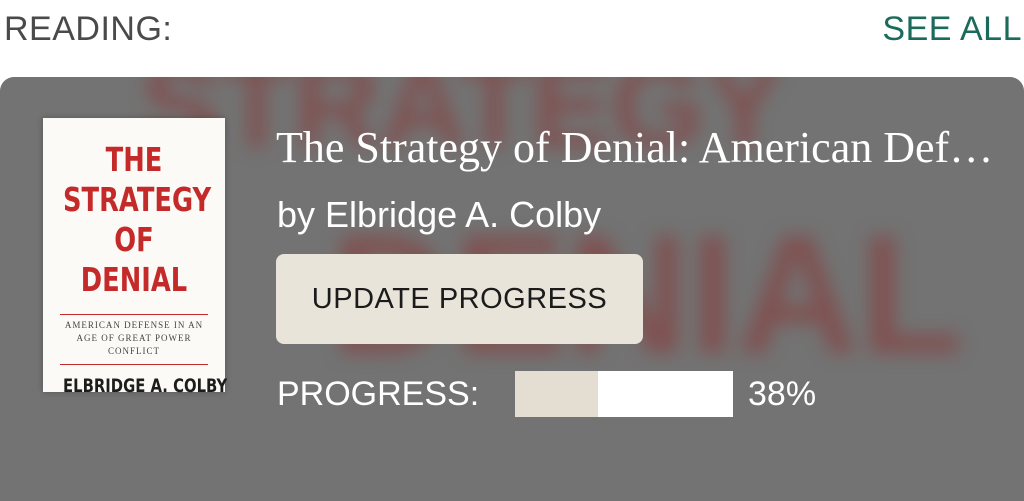 This screenshot has height=501, width=1024. What do you see at coordinates (952, 29) in the screenshot?
I see `see-all-link: SEE ALL` at bounding box center [952, 29].